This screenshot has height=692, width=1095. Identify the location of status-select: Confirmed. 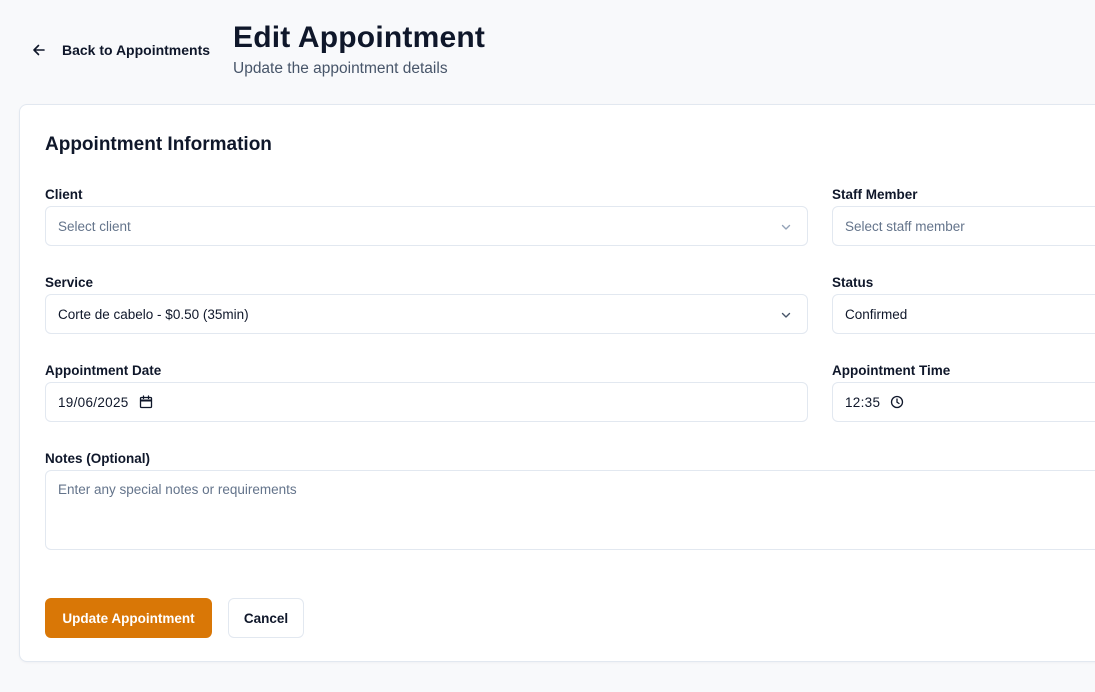
(963, 314).